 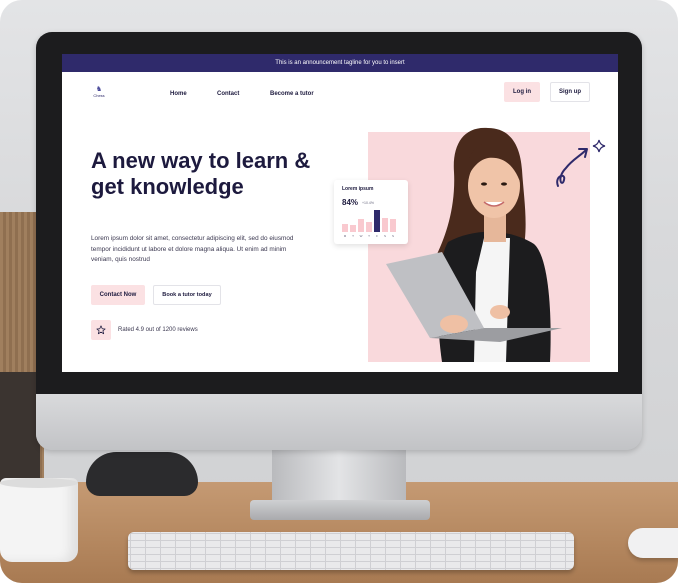 I want to click on contact-now-button: Contact Now, so click(x=118, y=295).